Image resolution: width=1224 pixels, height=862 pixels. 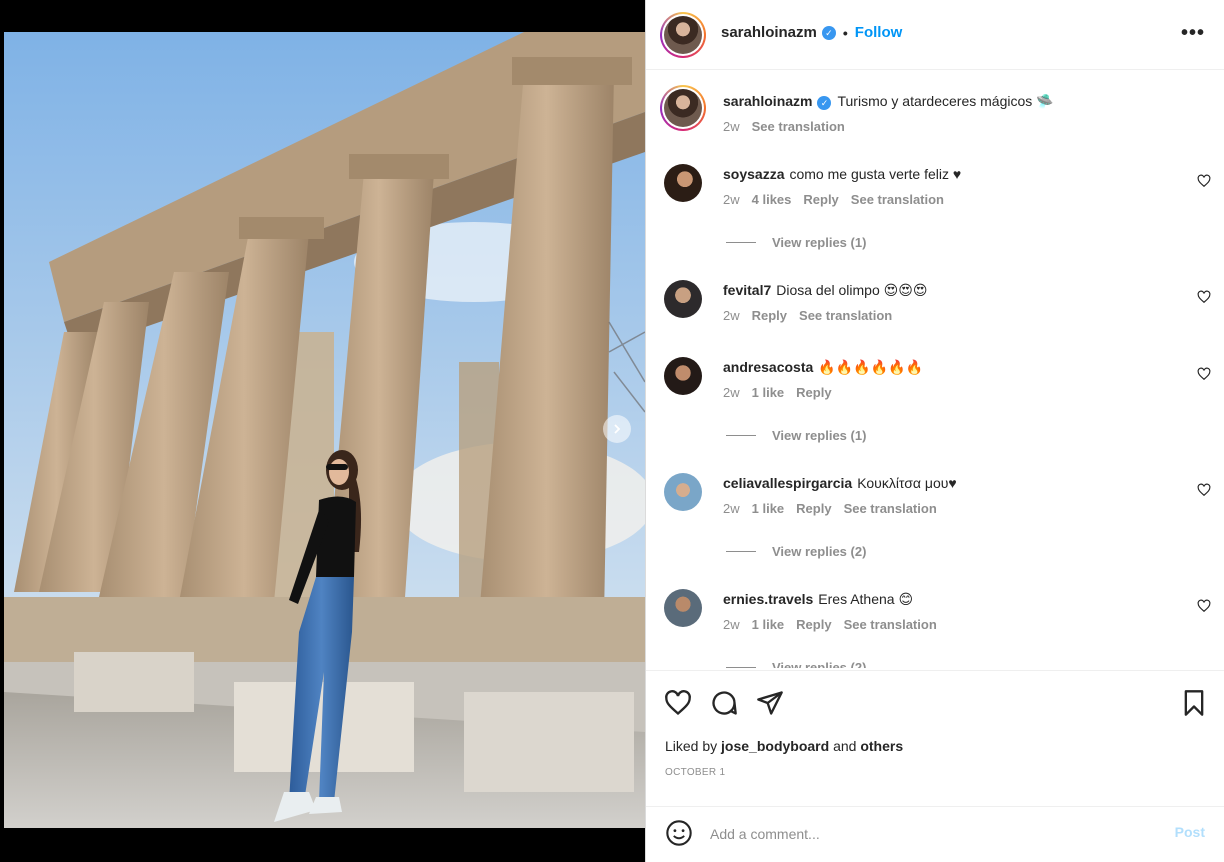 I want to click on liked-by-others: others, so click(x=881, y=746).